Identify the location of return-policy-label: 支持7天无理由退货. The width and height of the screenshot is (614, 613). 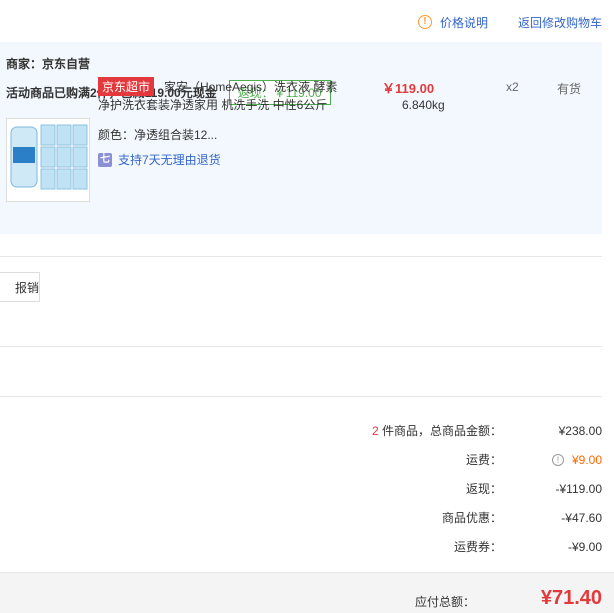
(169, 160).